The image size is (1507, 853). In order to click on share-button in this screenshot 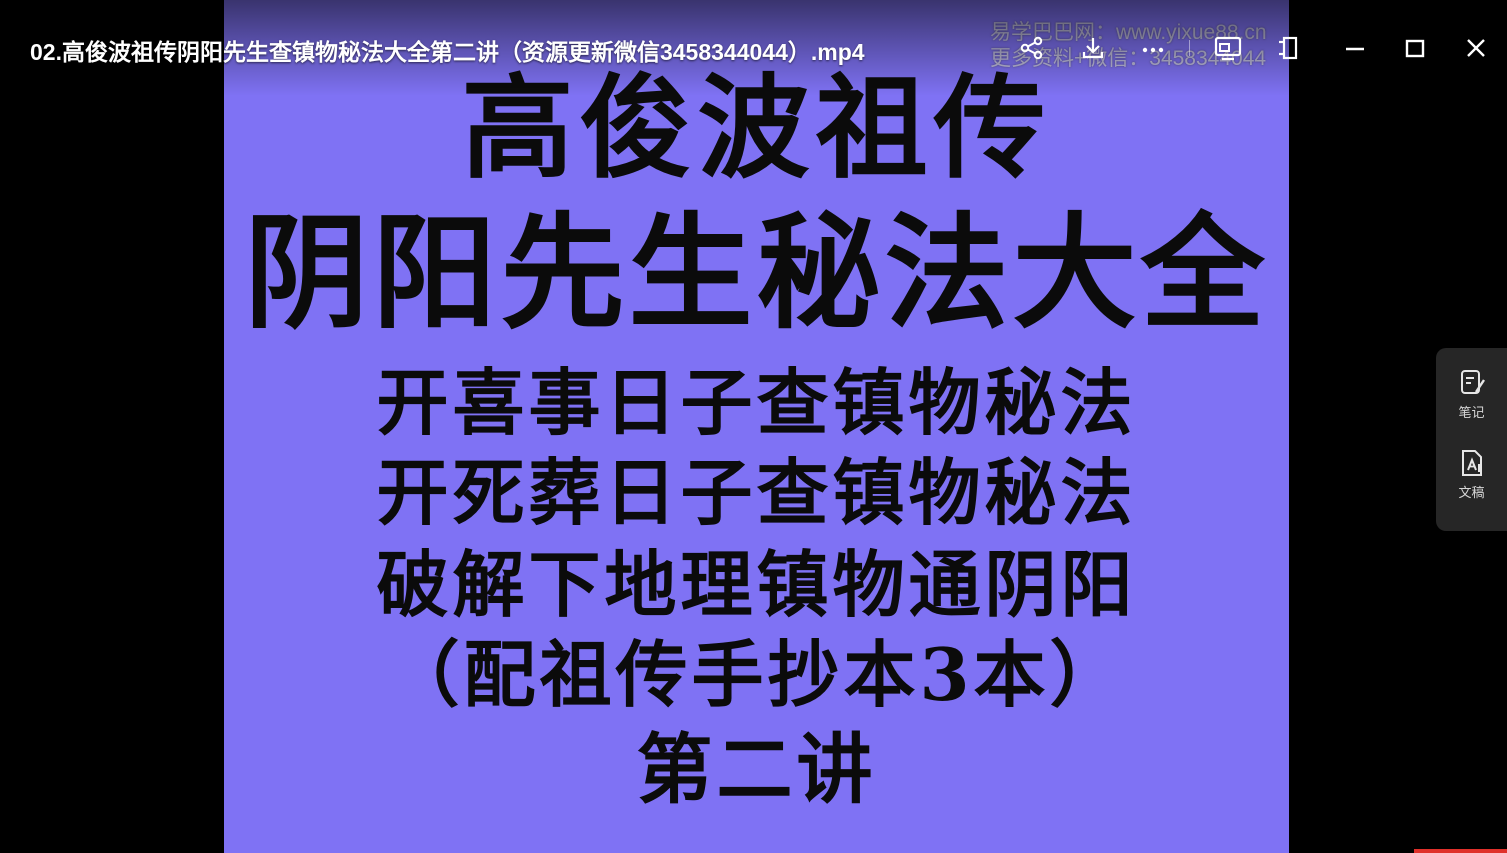, I will do `click(1032, 48)`.